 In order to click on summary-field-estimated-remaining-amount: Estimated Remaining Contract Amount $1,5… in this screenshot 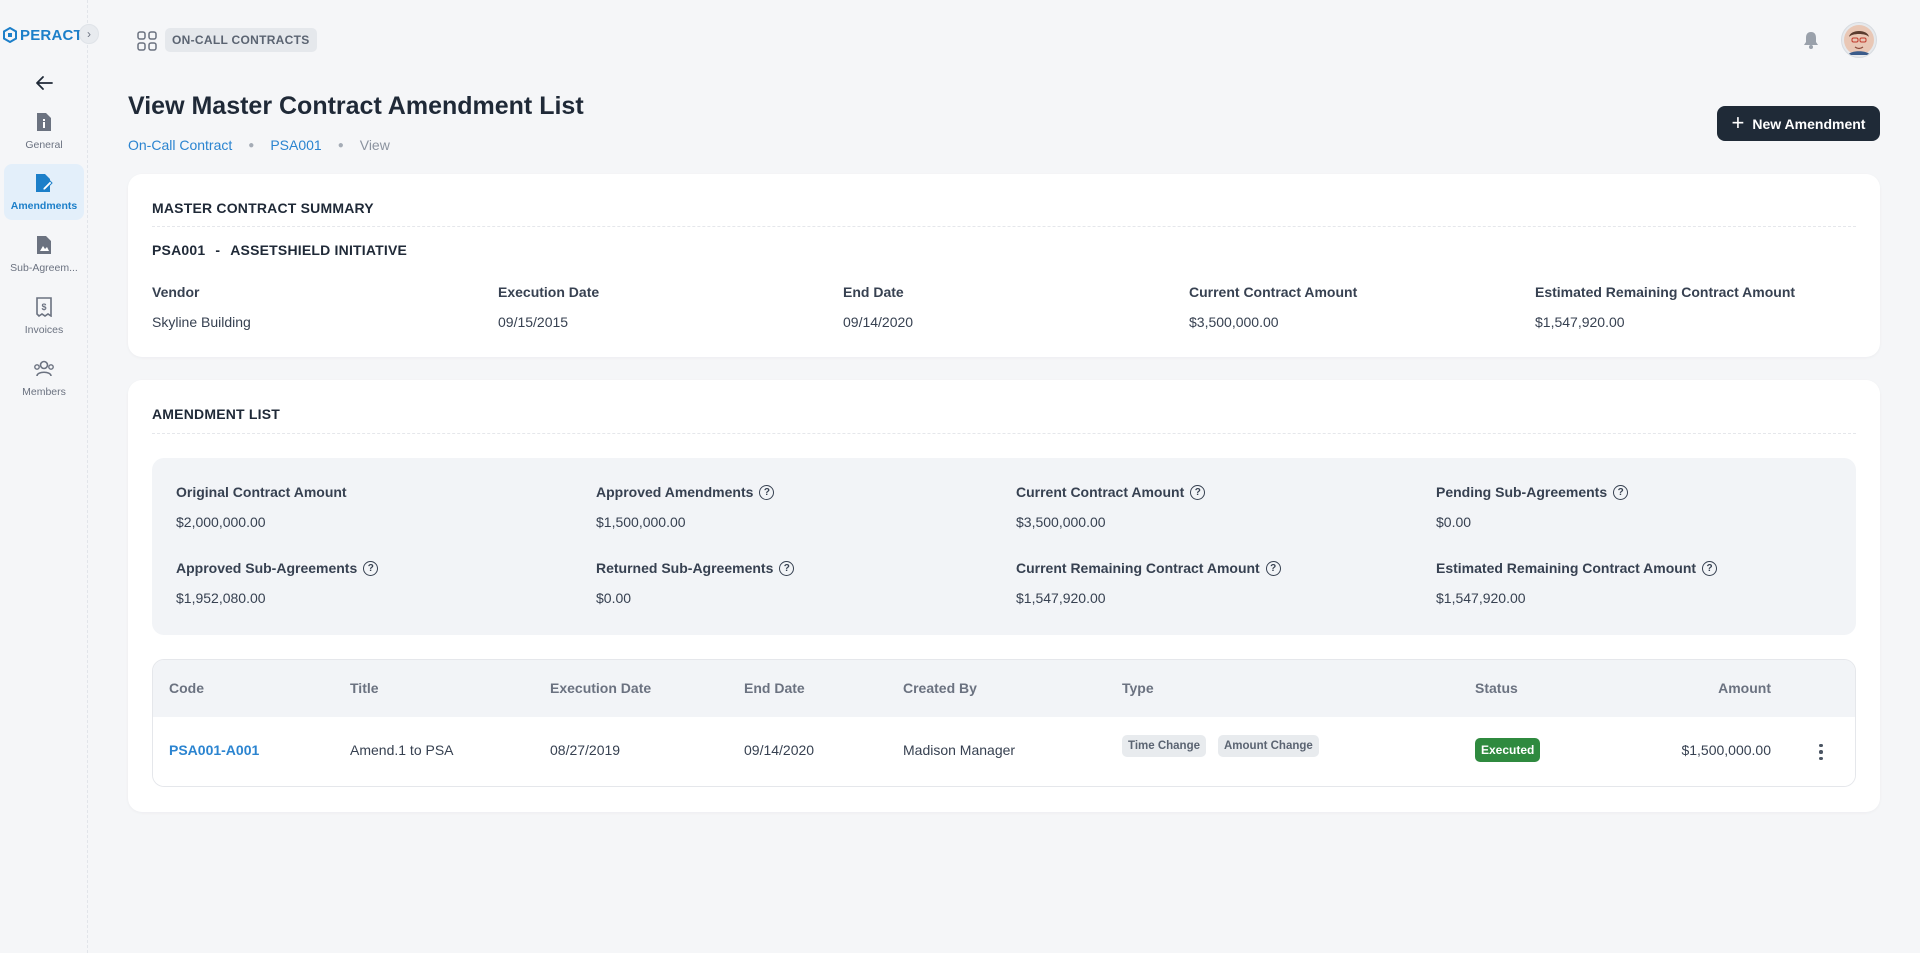, I will do `click(1665, 307)`.